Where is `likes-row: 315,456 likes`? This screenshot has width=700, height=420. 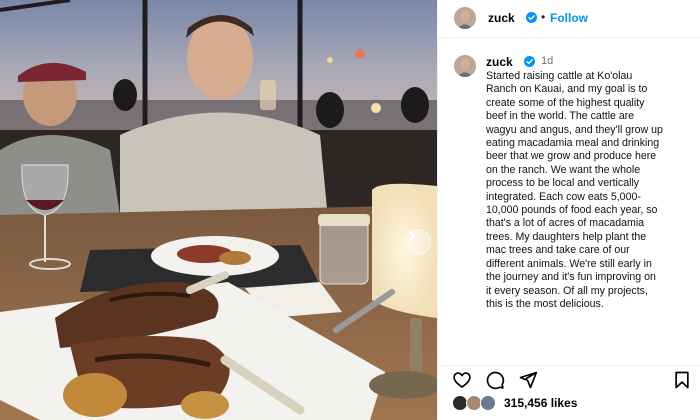
likes-row: 315,456 likes is located at coordinates (569, 405).